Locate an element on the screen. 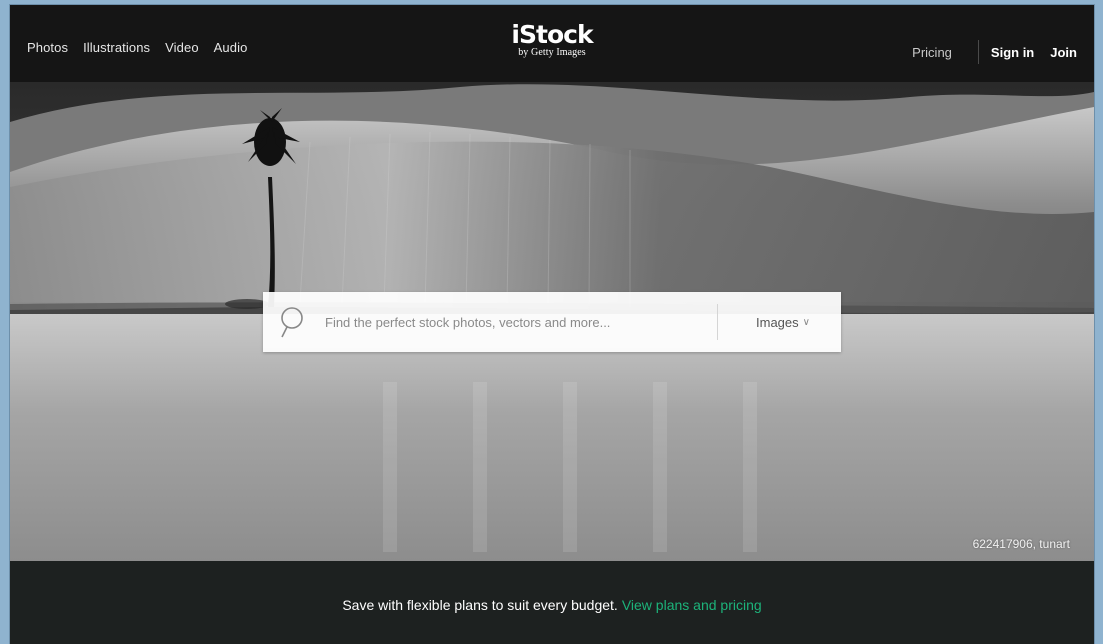 This screenshot has width=1103, height=644. pricing-link: Pricing is located at coordinates (932, 52).